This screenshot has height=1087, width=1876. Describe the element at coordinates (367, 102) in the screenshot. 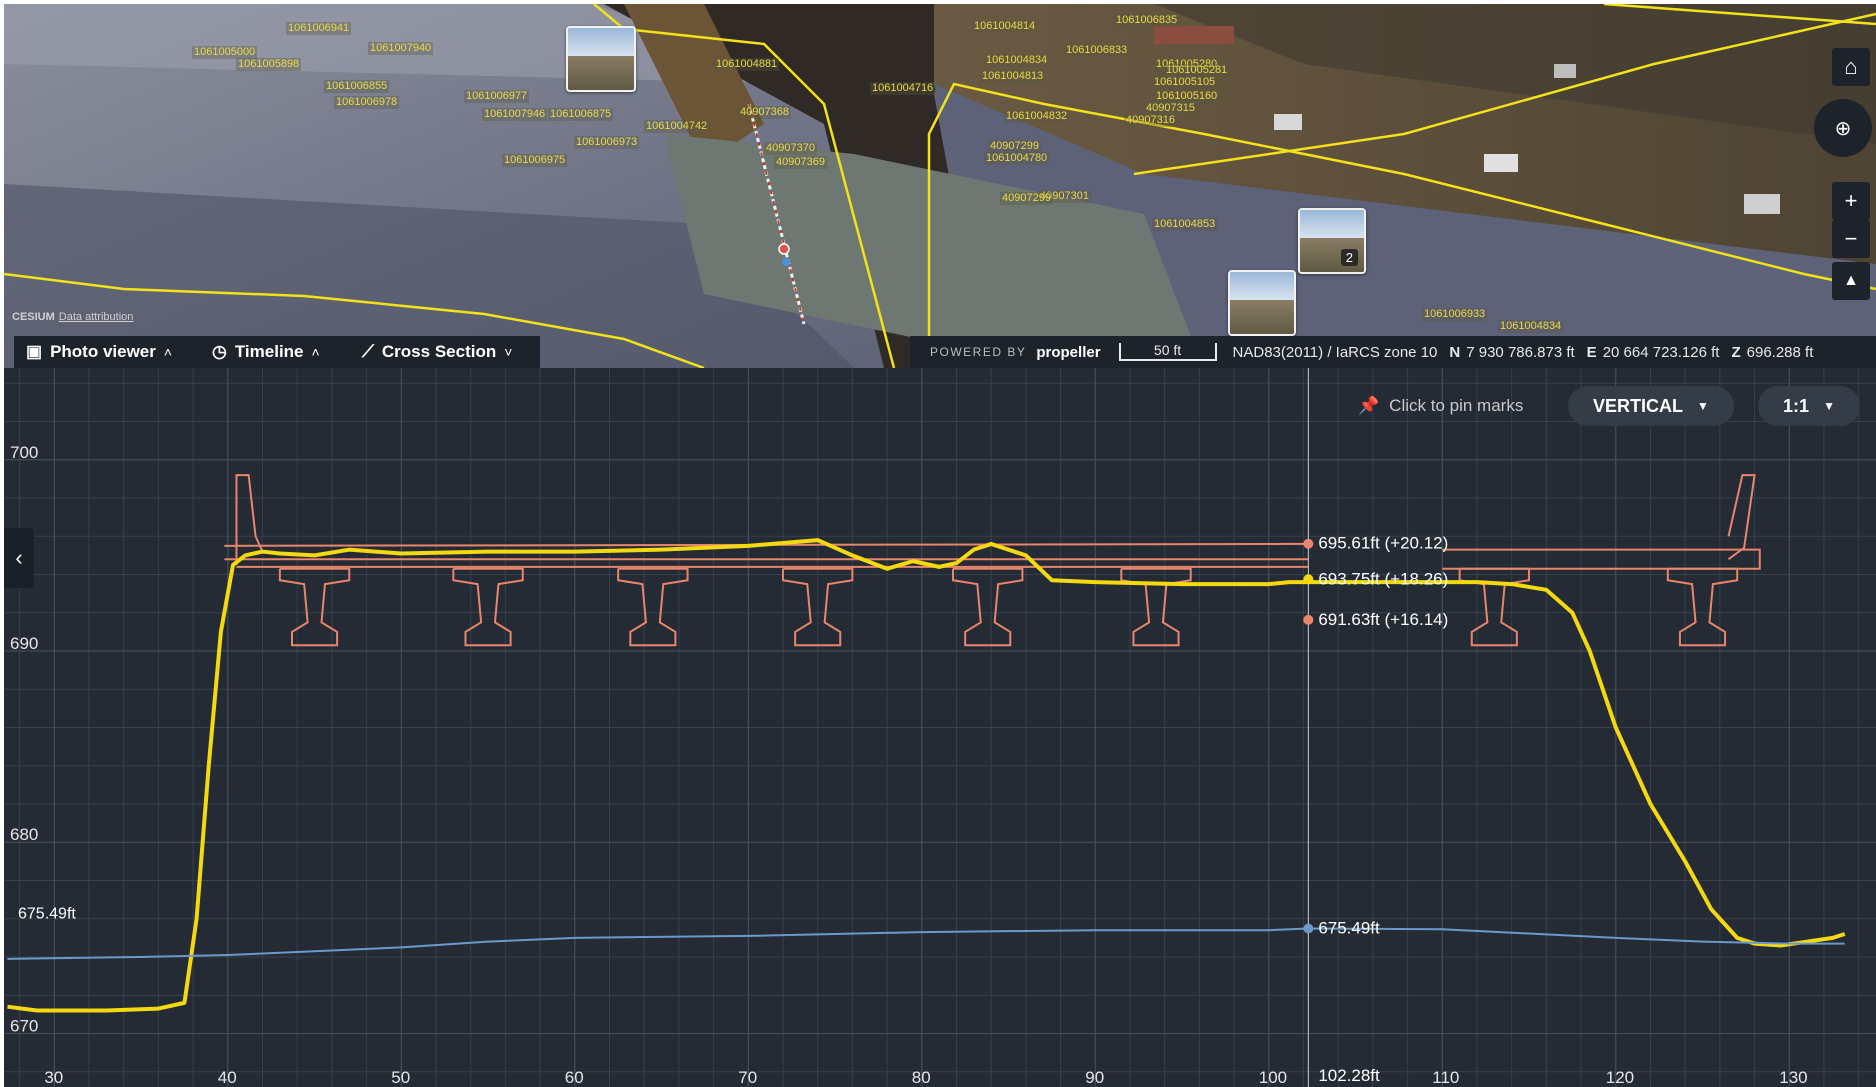

I see `feature-label: 1061006978` at that location.